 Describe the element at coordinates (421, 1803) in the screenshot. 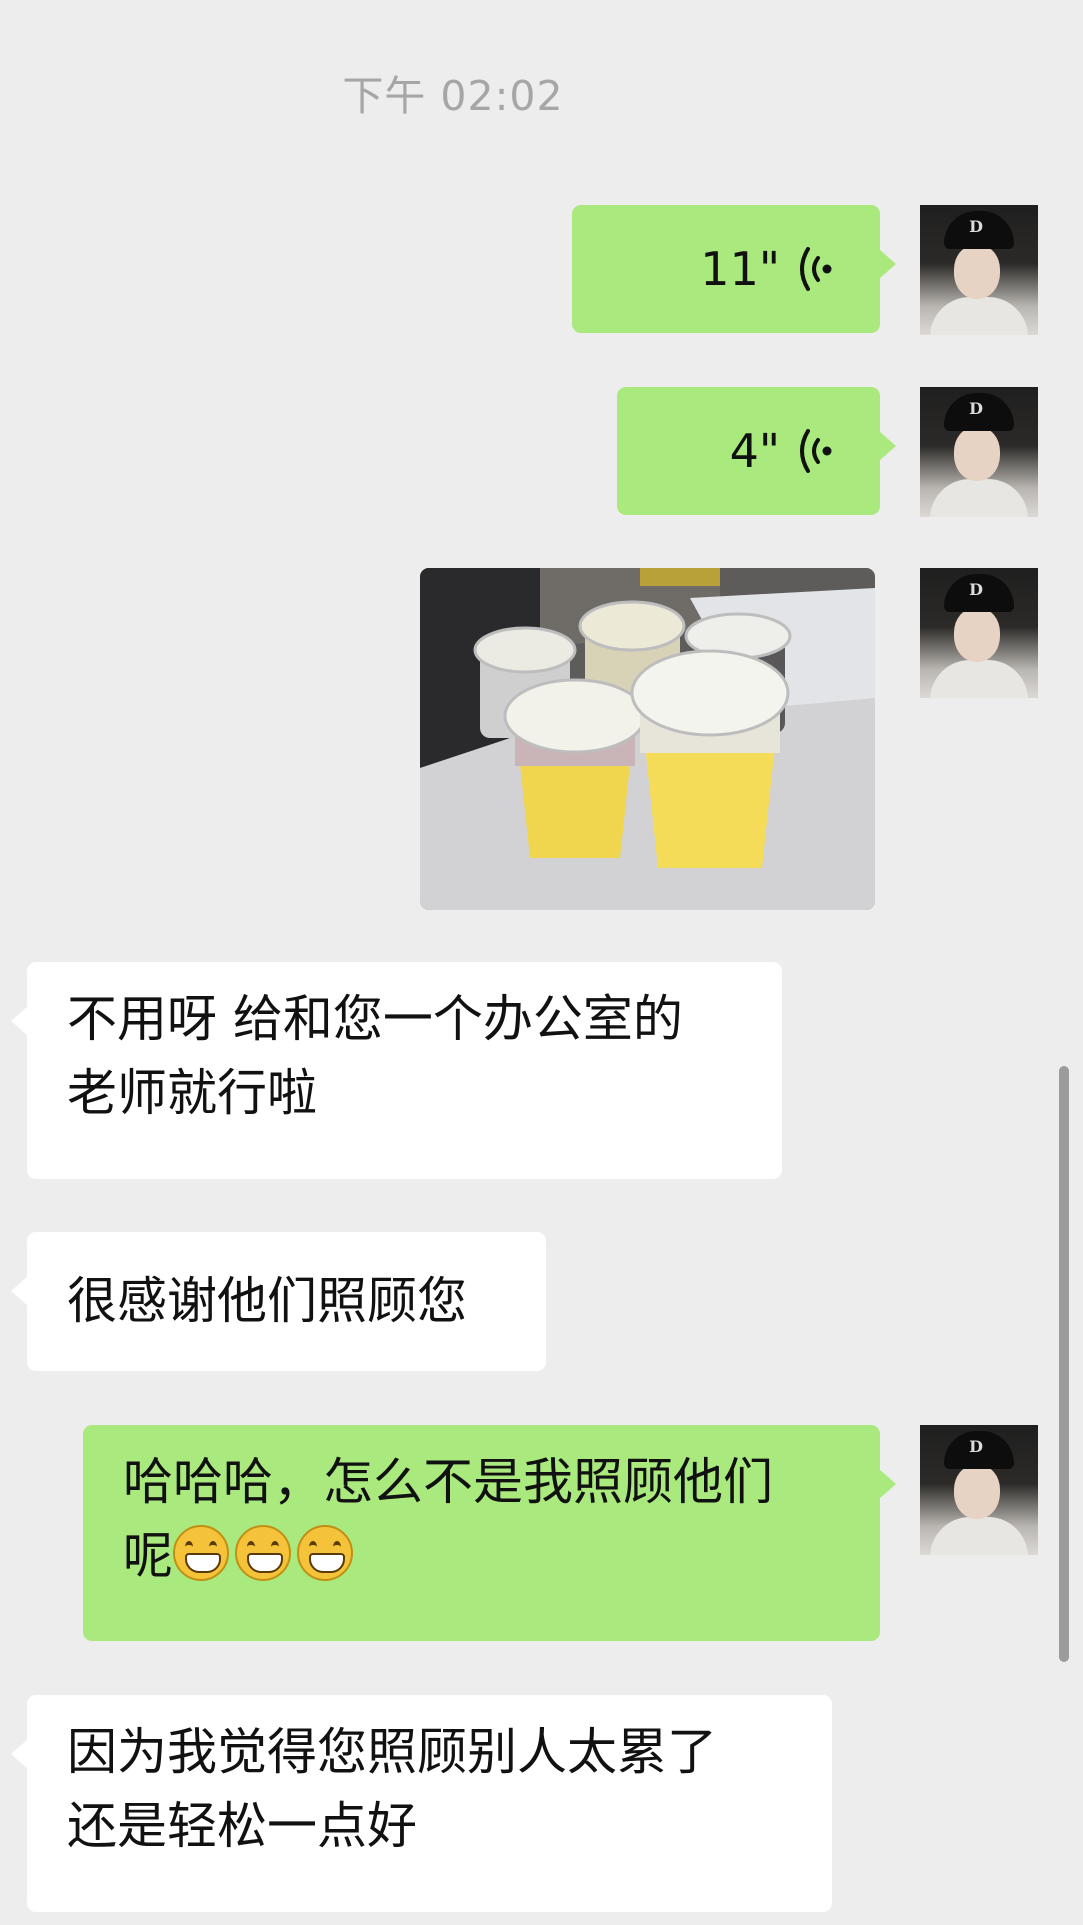

I see `received-message-bubble: 因为我觉得您照顾别人太累了 还是轻松一点好` at that location.